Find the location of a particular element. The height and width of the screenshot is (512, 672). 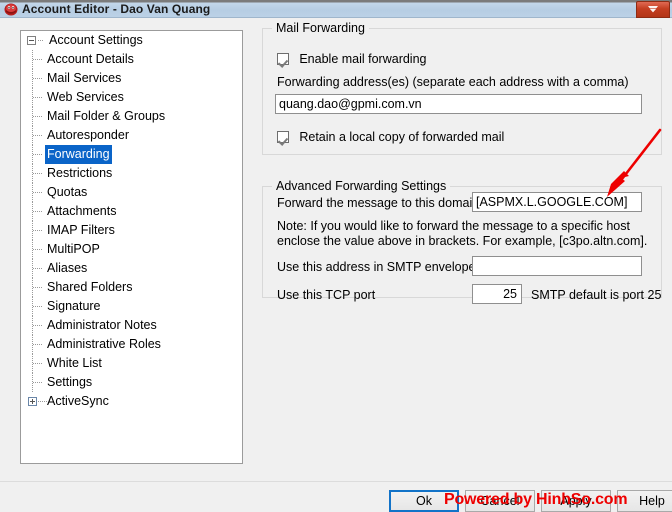

cancel-button: Cancel is located at coordinates (500, 501).